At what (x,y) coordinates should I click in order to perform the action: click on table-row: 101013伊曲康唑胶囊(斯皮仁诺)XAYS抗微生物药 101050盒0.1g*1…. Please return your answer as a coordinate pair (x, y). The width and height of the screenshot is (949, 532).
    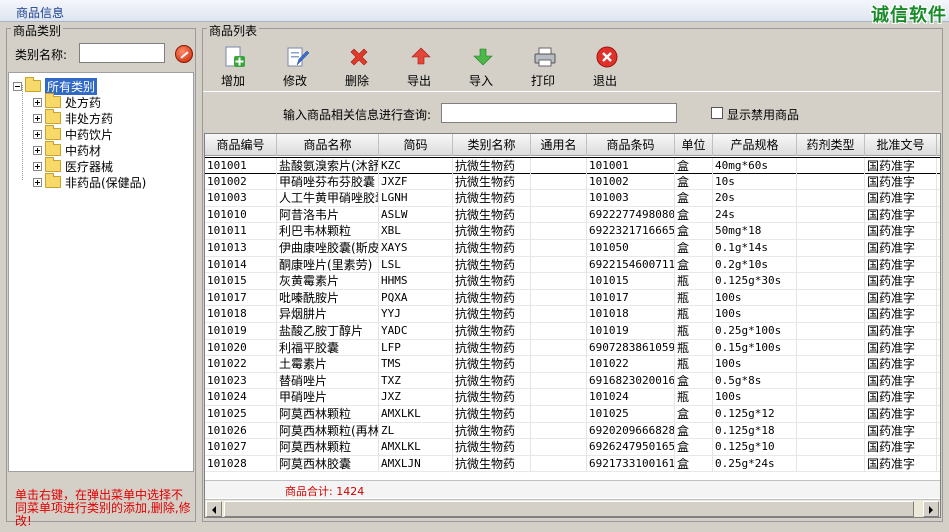
    Looking at the image, I should click on (572, 248).